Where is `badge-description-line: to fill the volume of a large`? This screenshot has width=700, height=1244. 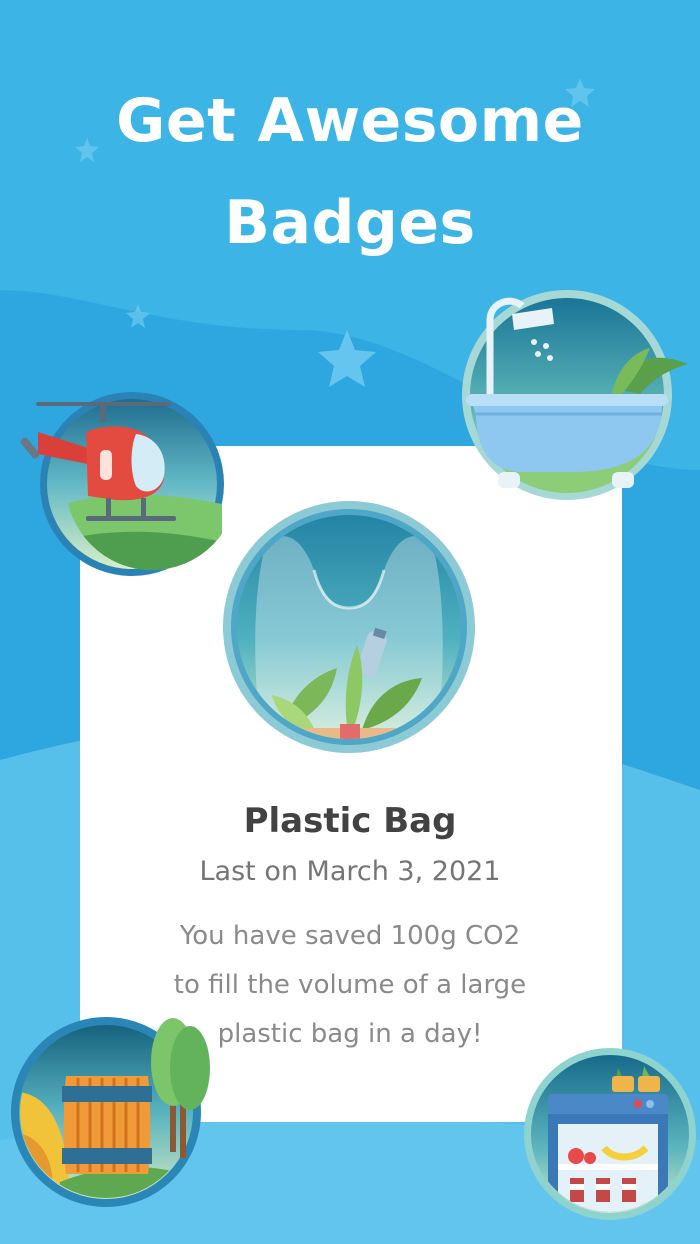 badge-description-line: to fill the volume of a large is located at coordinates (350, 985).